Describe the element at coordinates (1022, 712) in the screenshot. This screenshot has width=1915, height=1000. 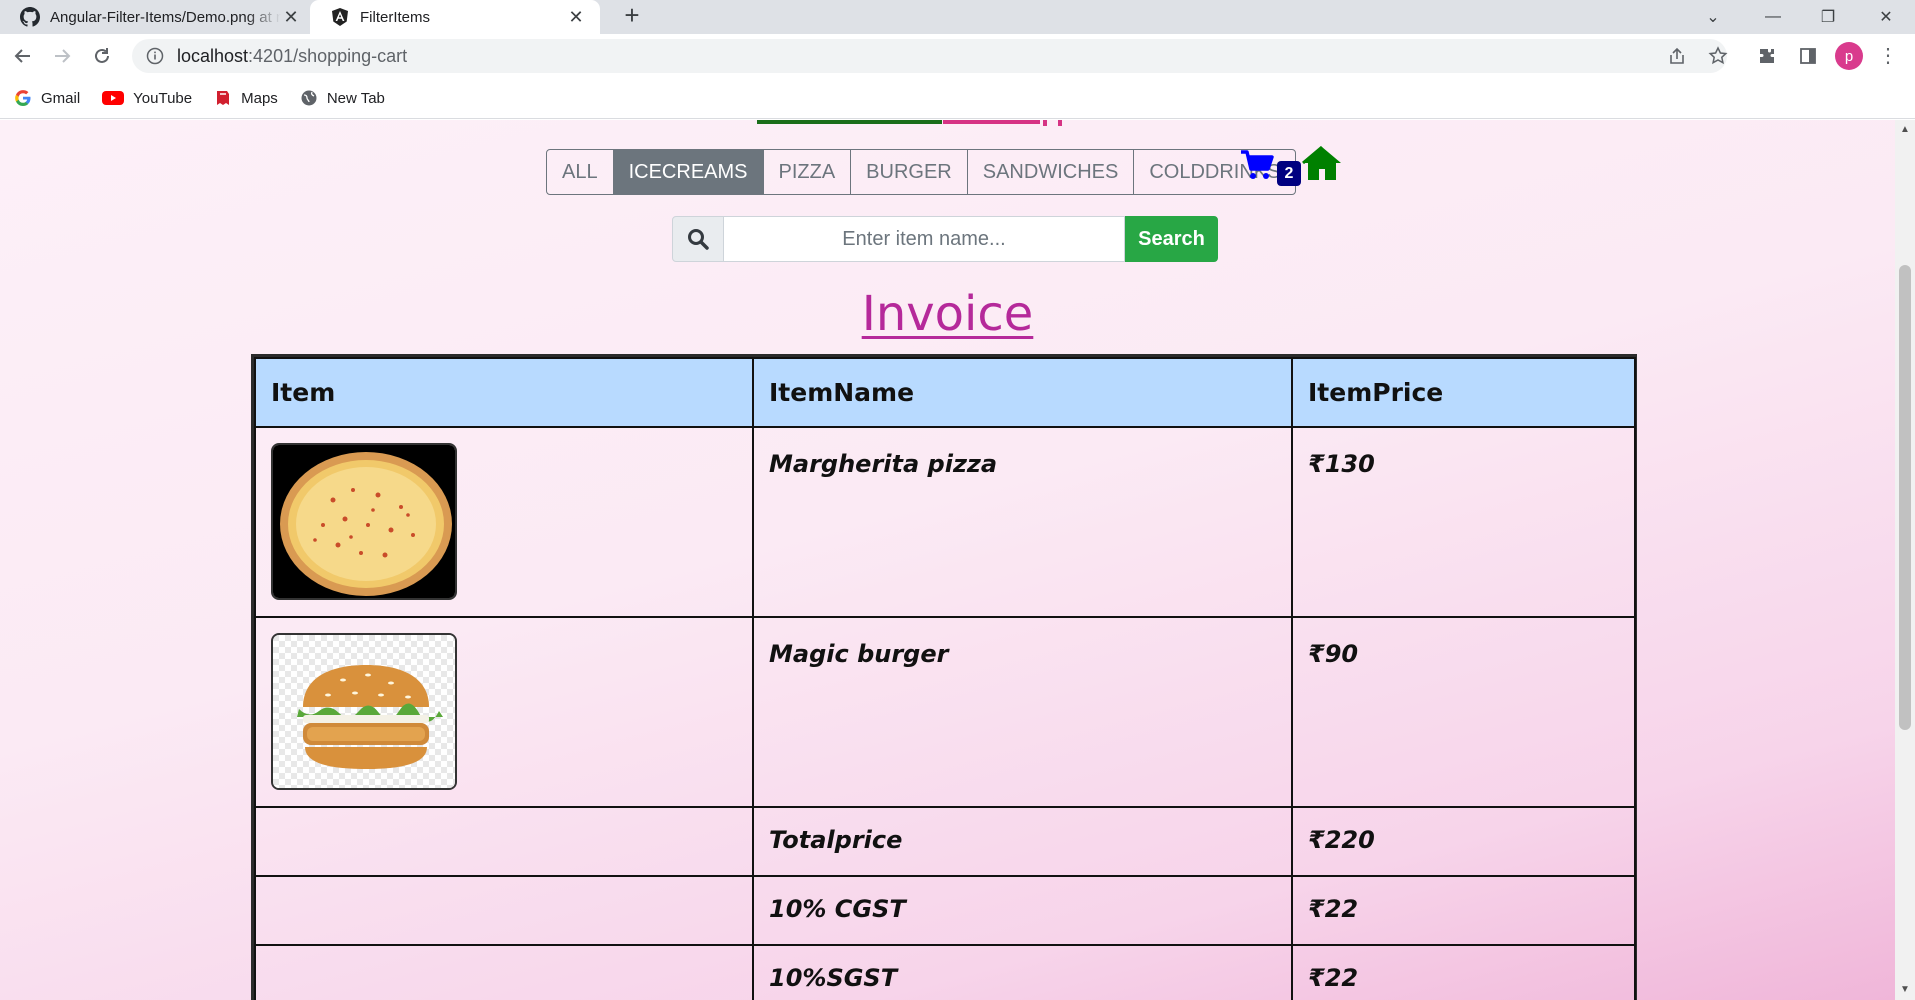
I see `item-name-cell: Magic burger` at that location.